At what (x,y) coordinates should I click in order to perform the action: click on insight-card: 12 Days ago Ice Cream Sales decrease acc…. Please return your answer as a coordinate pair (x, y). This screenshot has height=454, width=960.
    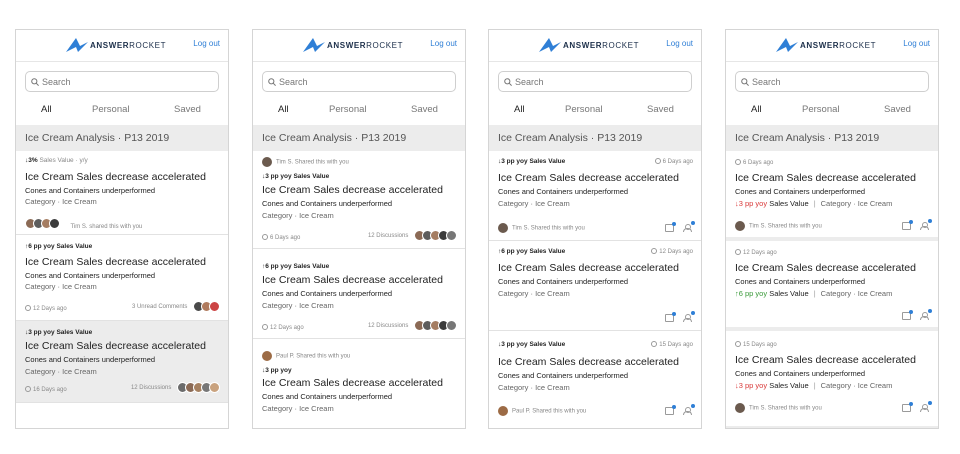
    Looking at the image, I should click on (832, 286).